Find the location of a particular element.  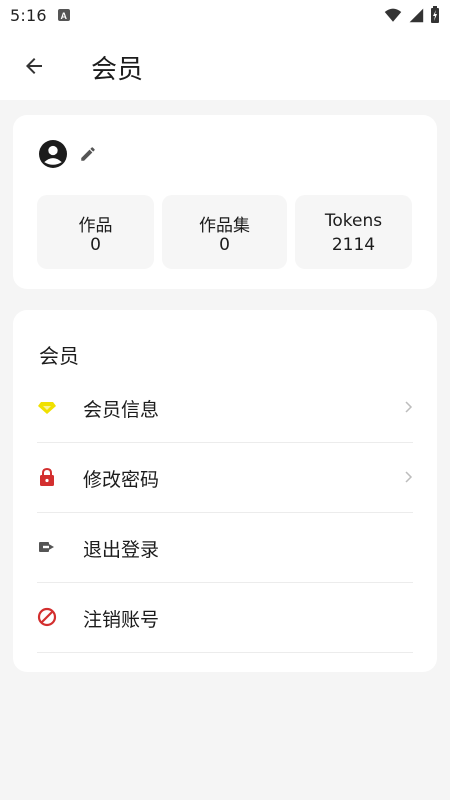

stat-works: 作品 0 is located at coordinates (95, 232).